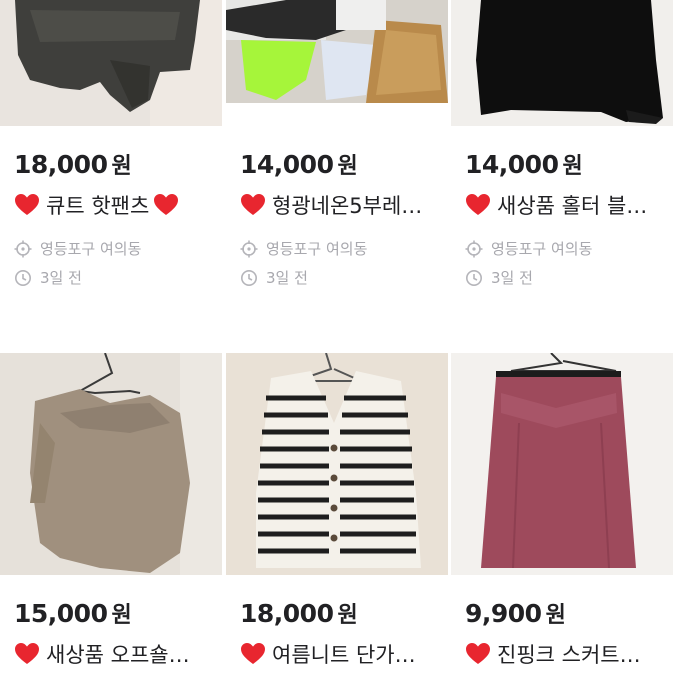 Image resolution: width=673 pixels, height=673 pixels. I want to click on product-card: 14,000 원 새상품 홀터 블… 영등포구 여의동 3일 전, so click(562, 150).